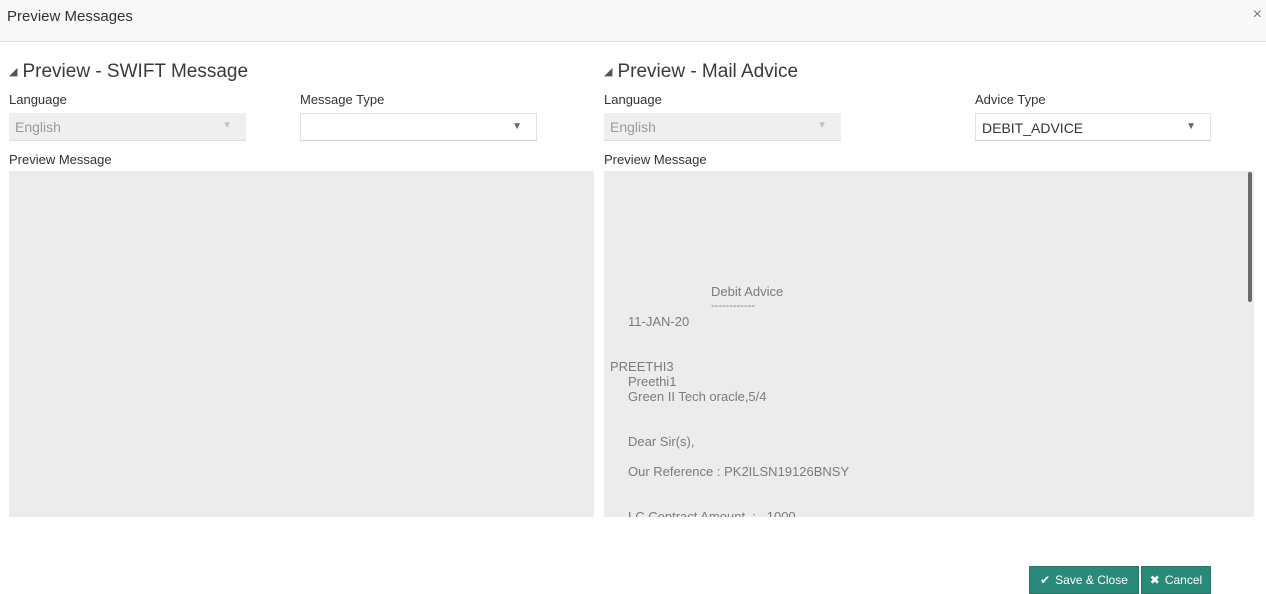 The width and height of the screenshot is (1266, 594). Describe the element at coordinates (1033, 128) in the screenshot. I see `advice-type-value: DEBIT_ADVICE` at that location.